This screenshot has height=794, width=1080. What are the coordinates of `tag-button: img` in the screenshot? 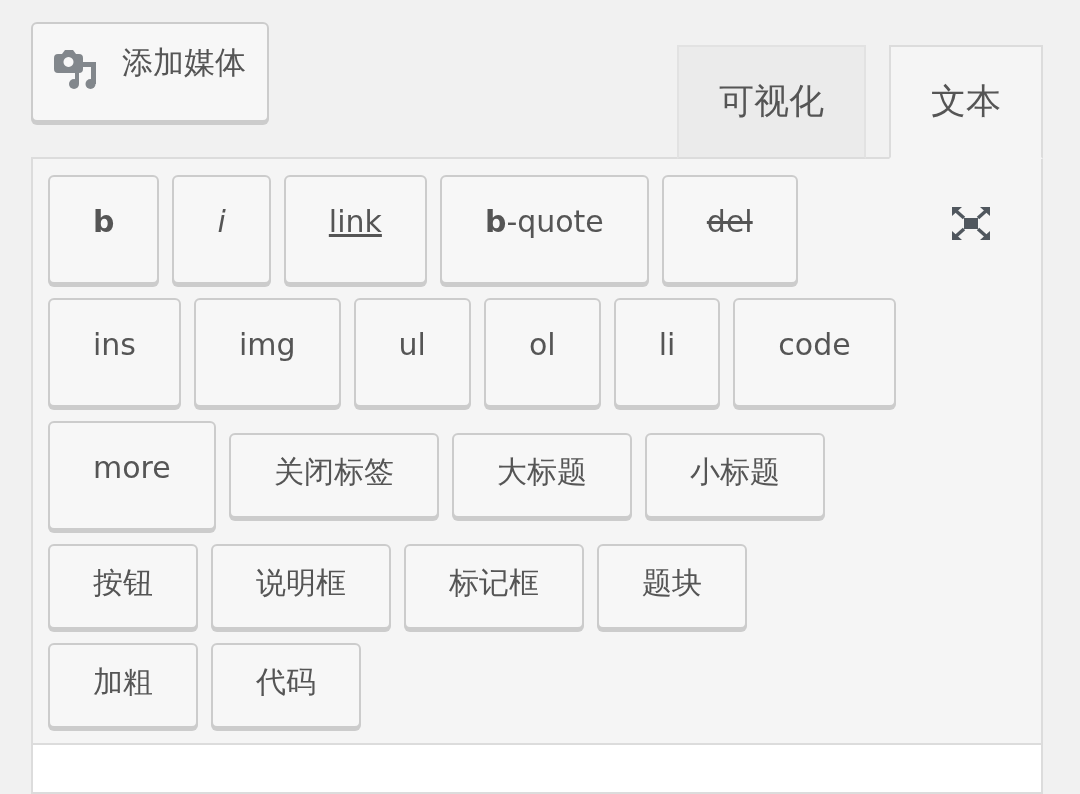 It's located at (267, 352).